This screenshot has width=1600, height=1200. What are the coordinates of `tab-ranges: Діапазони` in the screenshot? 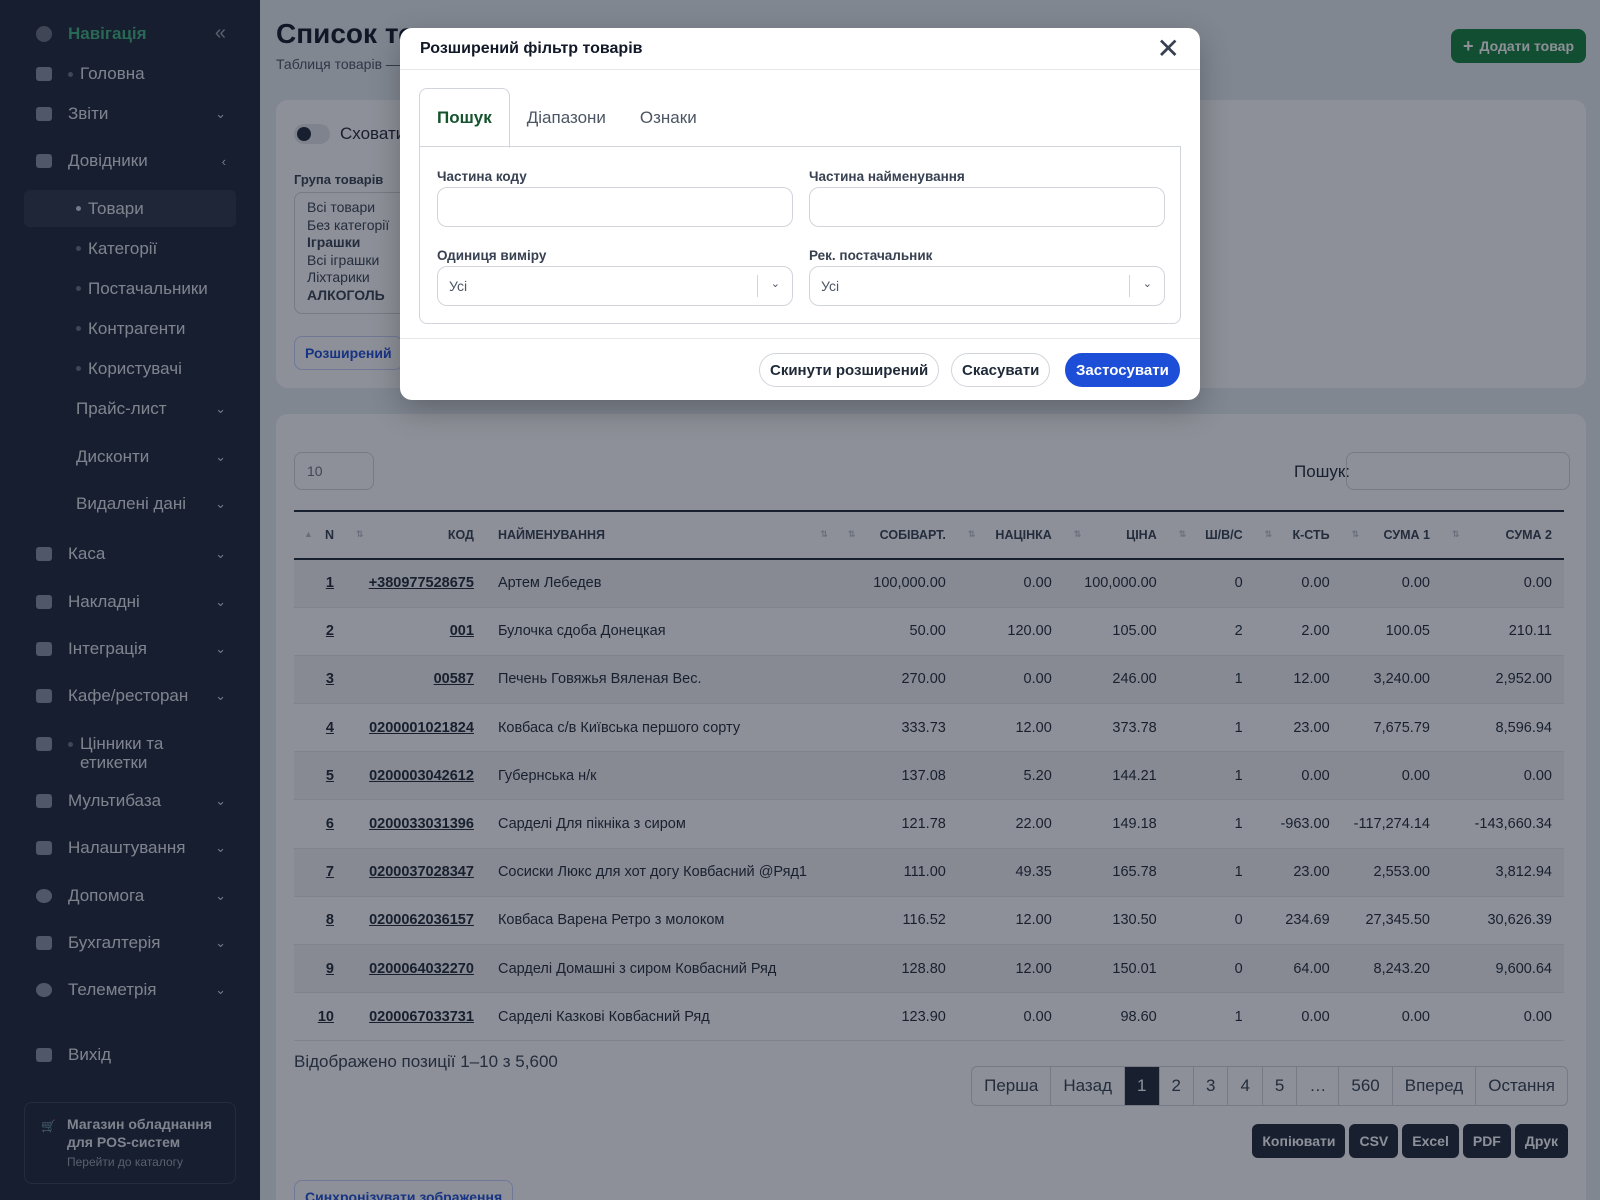 It's located at (566, 118).